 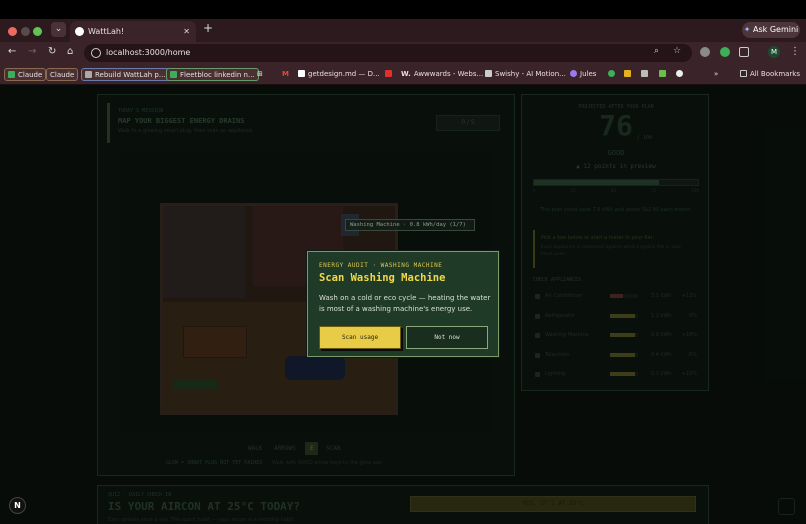 What do you see at coordinates (774, 52) in the screenshot?
I see `profile-avatar: M` at bounding box center [774, 52].